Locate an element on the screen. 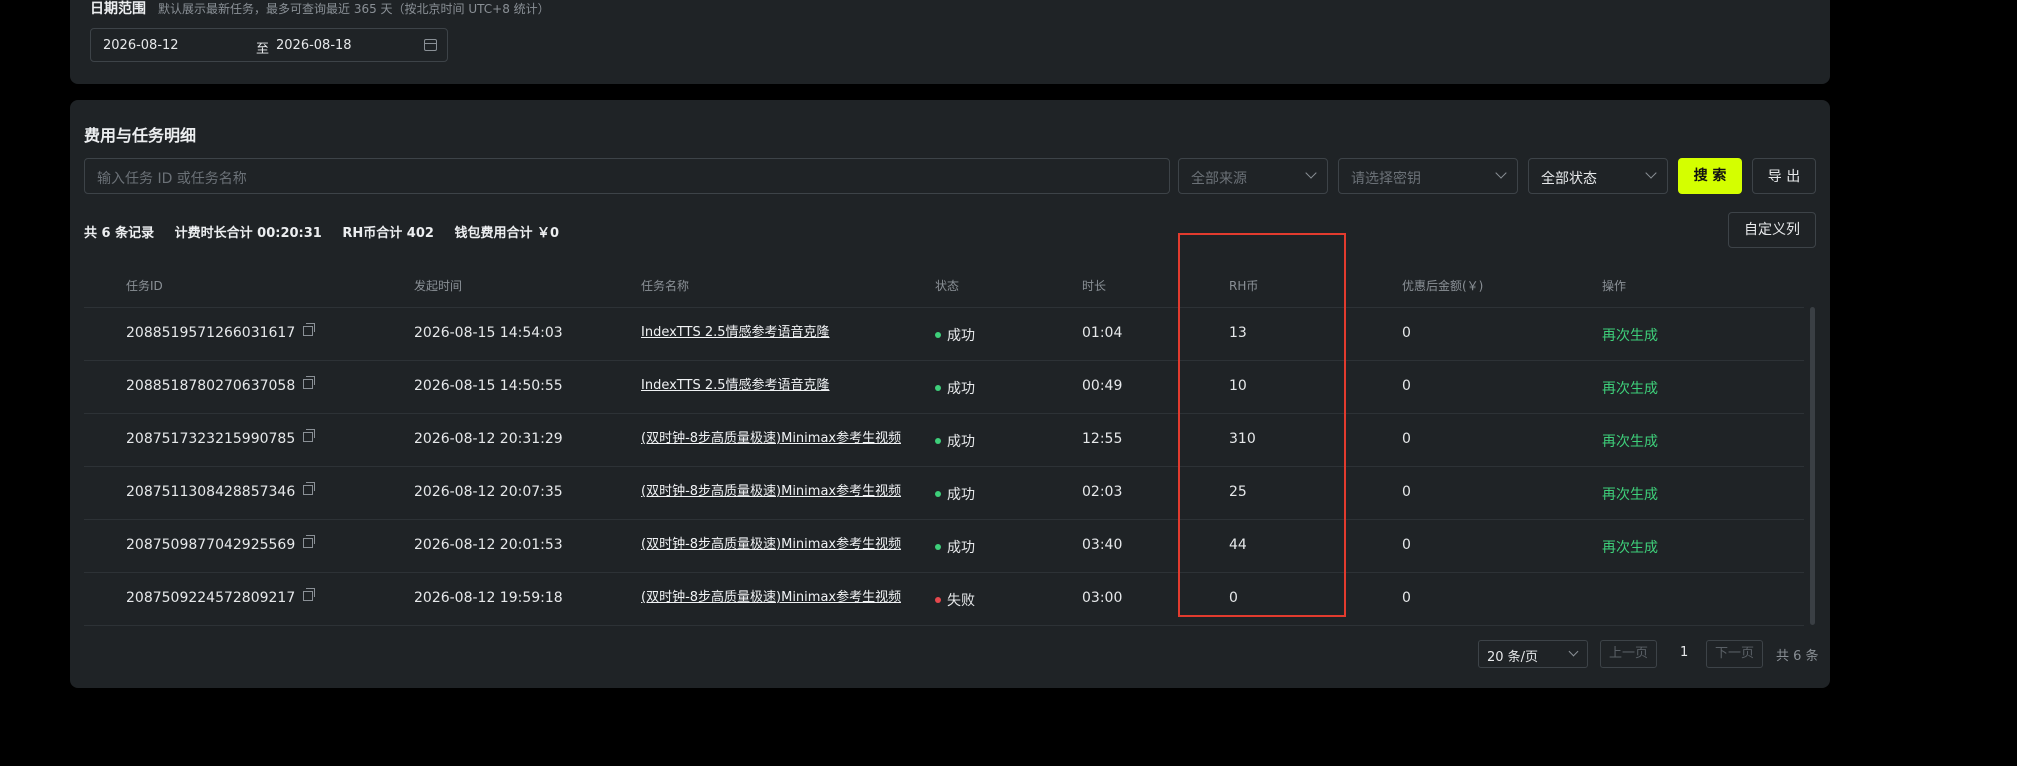 This screenshot has height=766, width=2017. task-id-text: 2087509877042925569 is located at coordinates (211, 545).